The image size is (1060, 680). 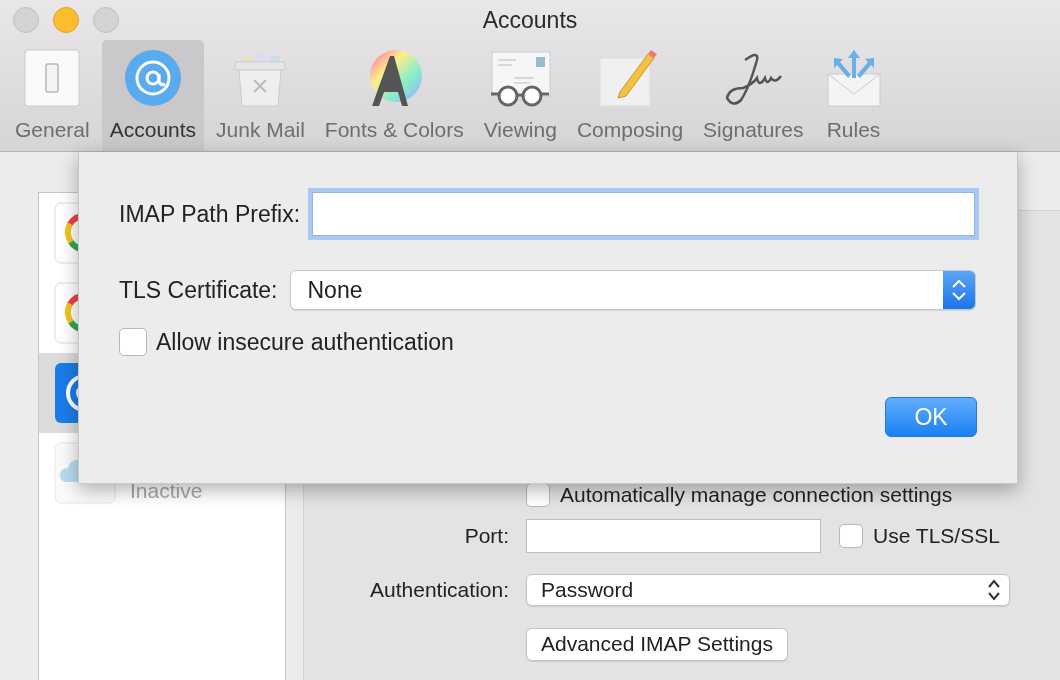 I want to click on toolbar-tab: General, so click(x=52, y=95).